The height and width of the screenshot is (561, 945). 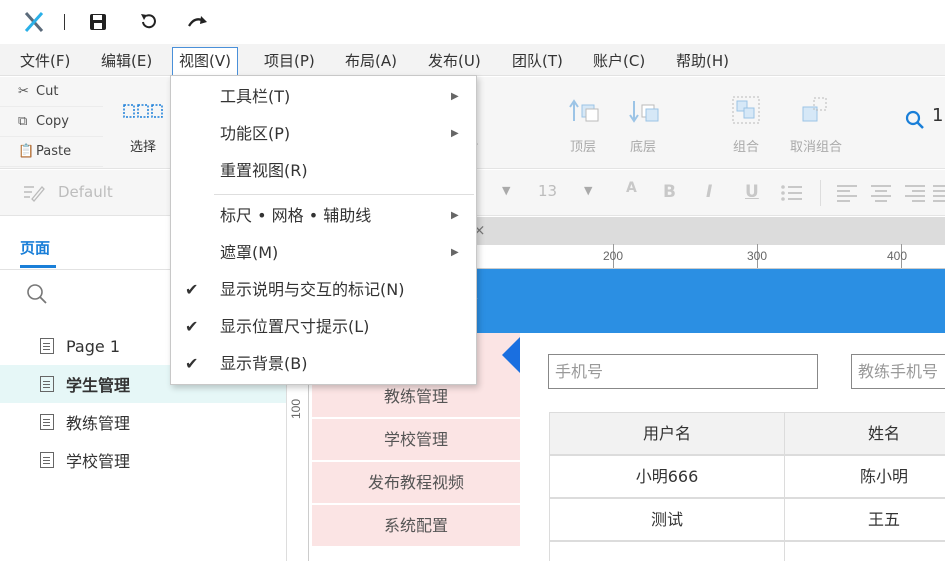 I want to click on font-color-icon: A, so click(x=631, y=188).